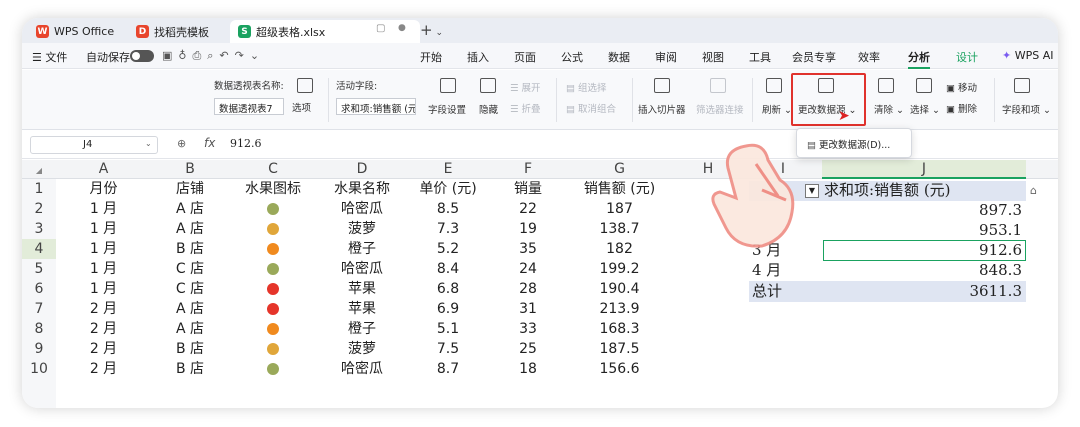 This screenshot has width=1080, height=427. What do you see at coordinates (39, 349) in the screenshot?
I see `row-header: 9` at bounding box center [39, 349].